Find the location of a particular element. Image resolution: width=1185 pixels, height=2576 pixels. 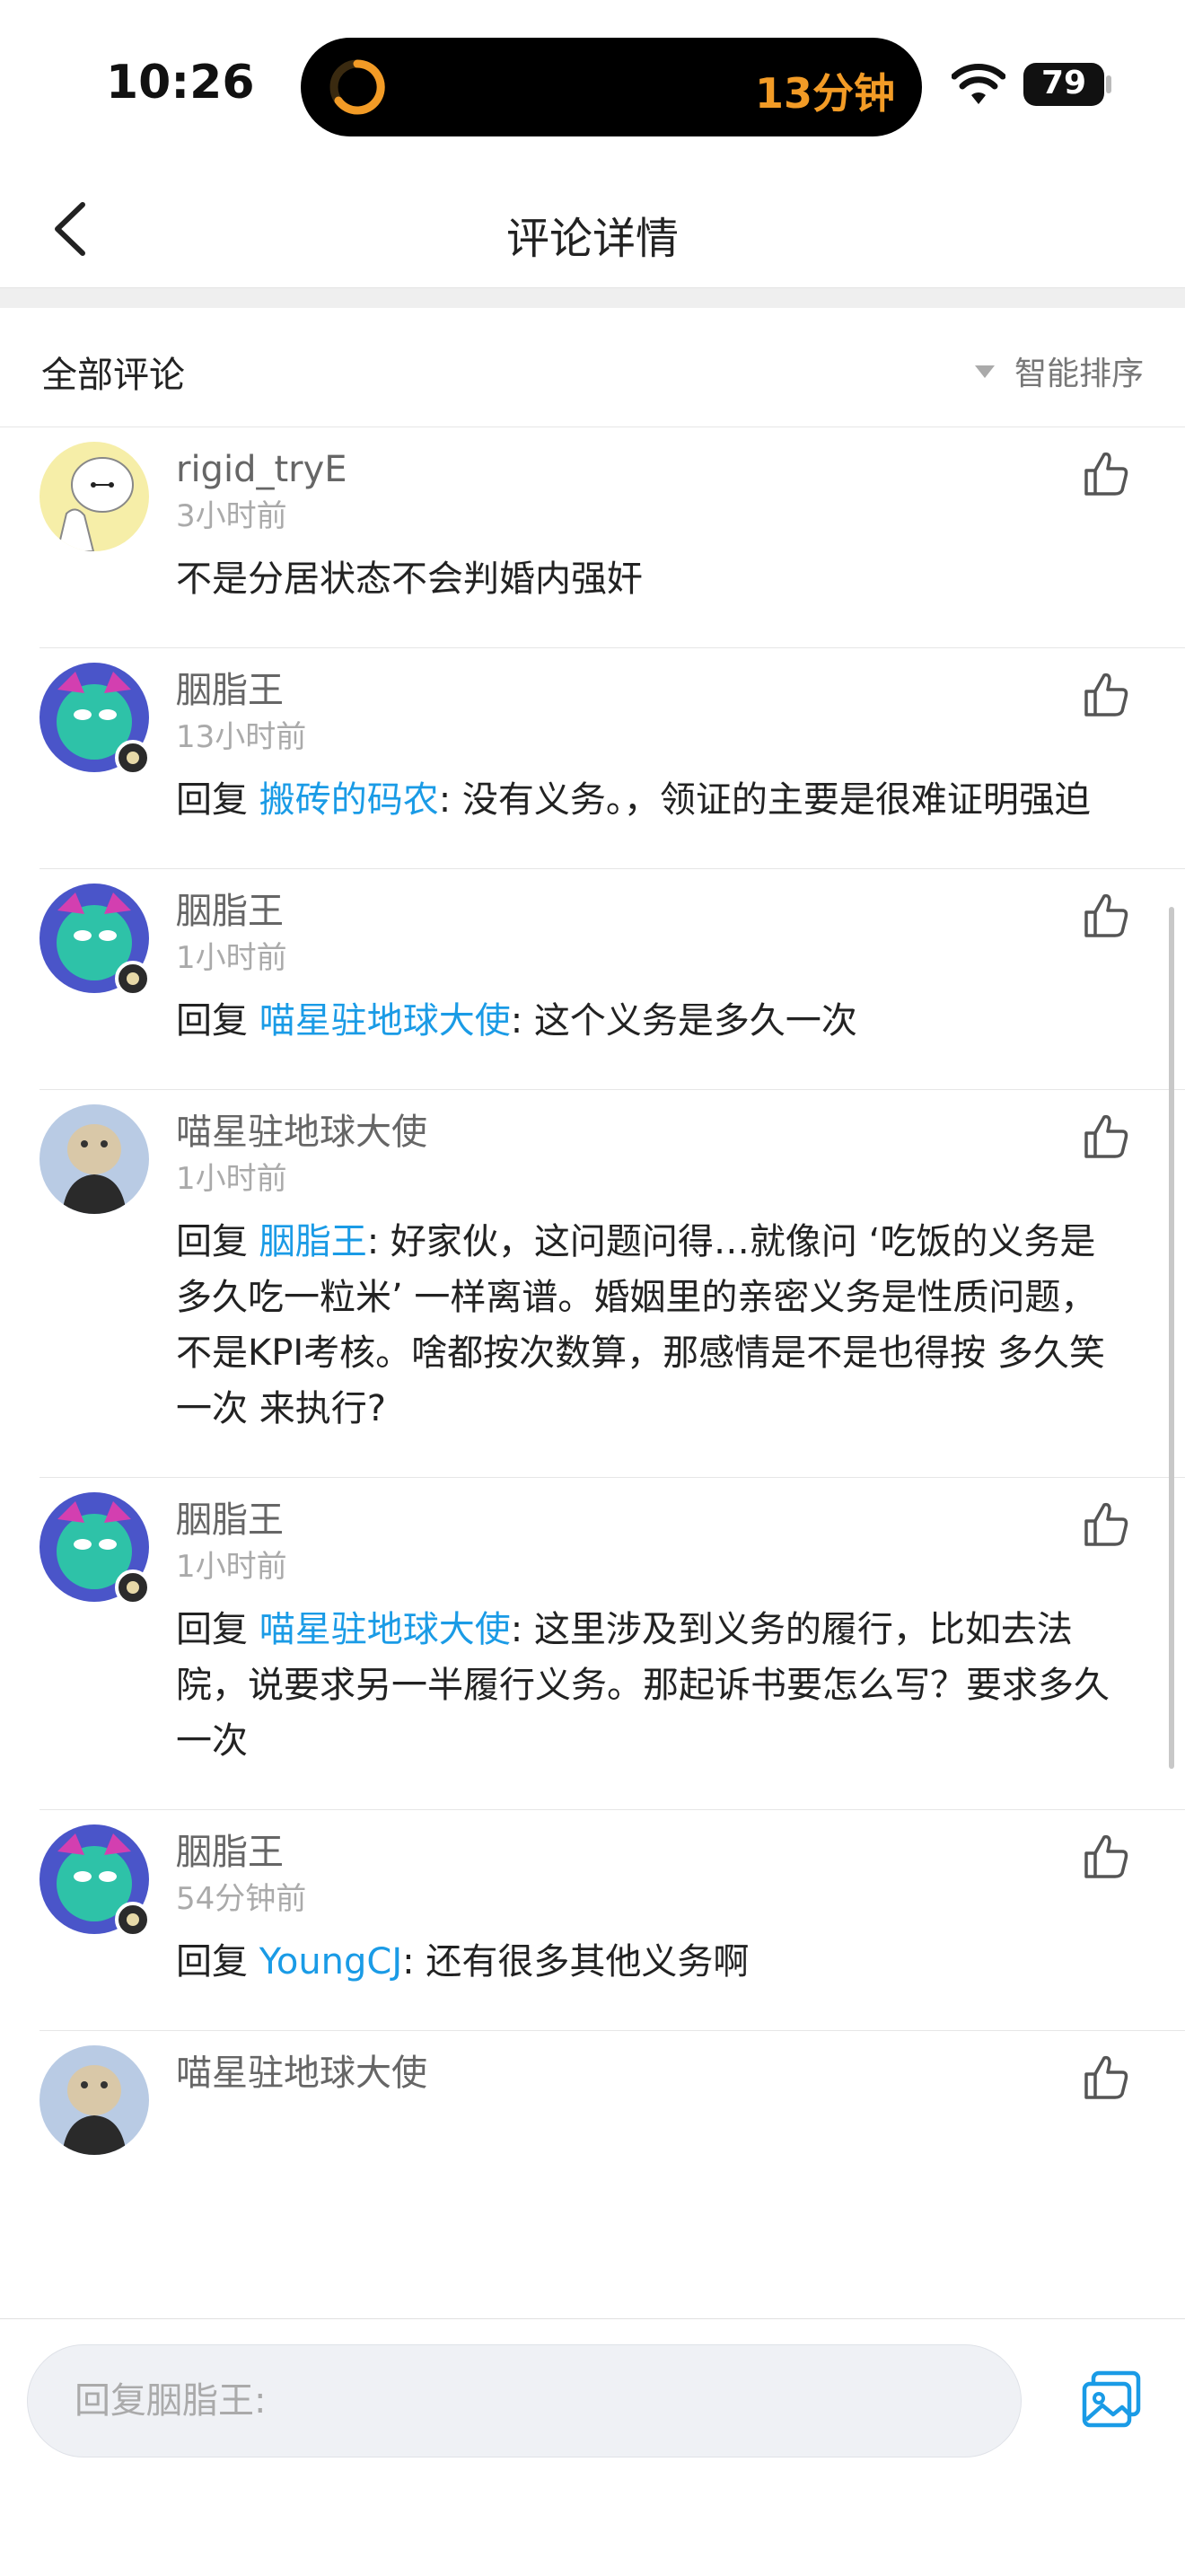

page-title: 评论详情 is located at coordinates (592, 239).